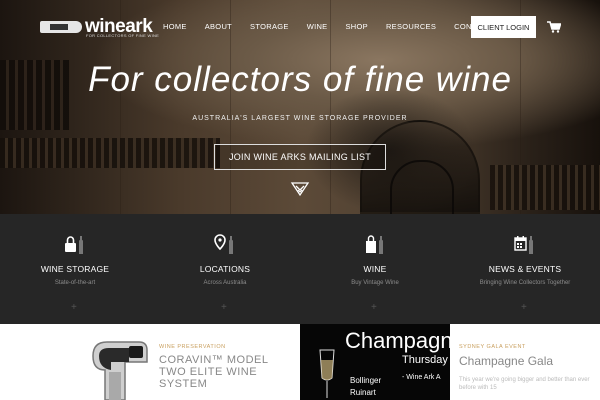 This screenshot has height=400, width=600. I want to click on calendar-bottle-icon, so click(523, 245).